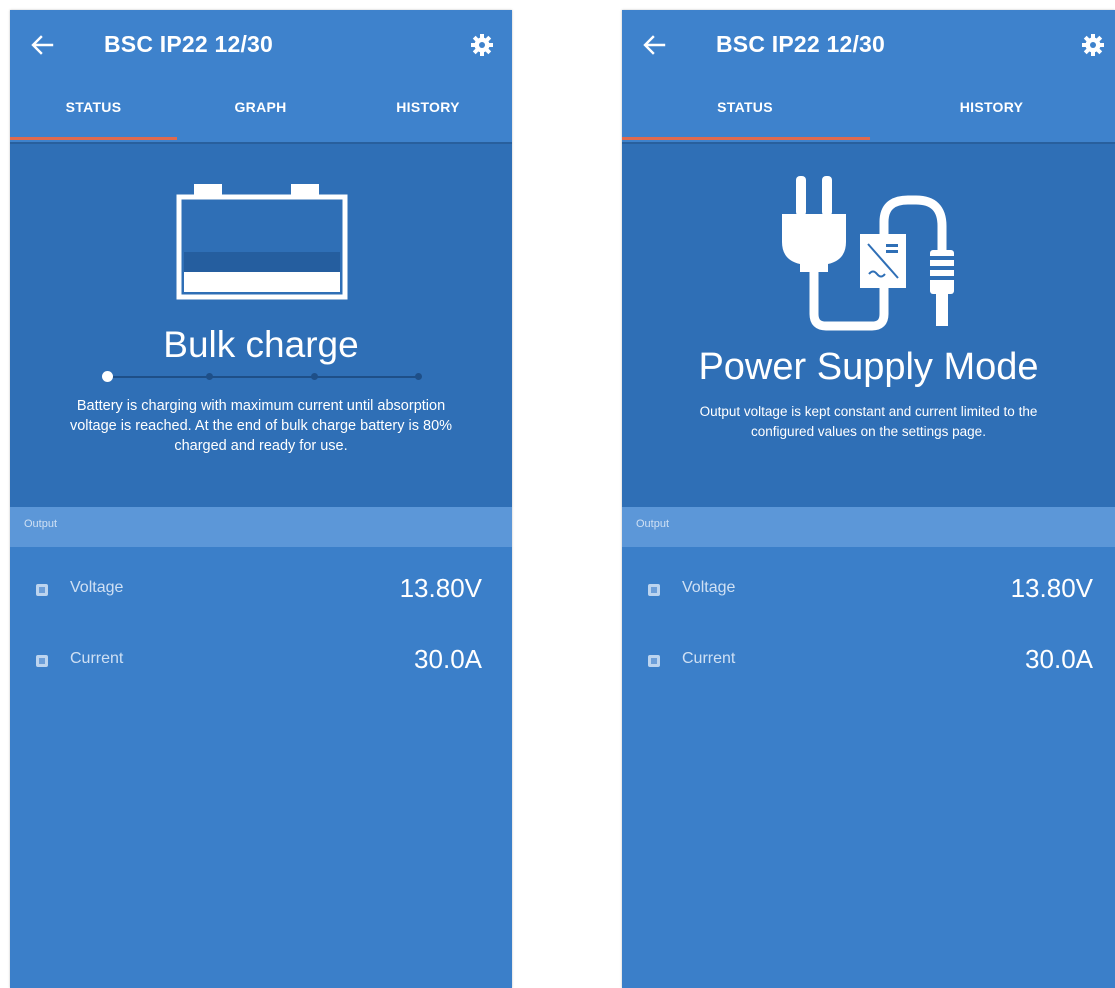  Describe the element at coordinates (261, 344) in the screenshot. I see `charge-state-title: Bulk charge` at that location.